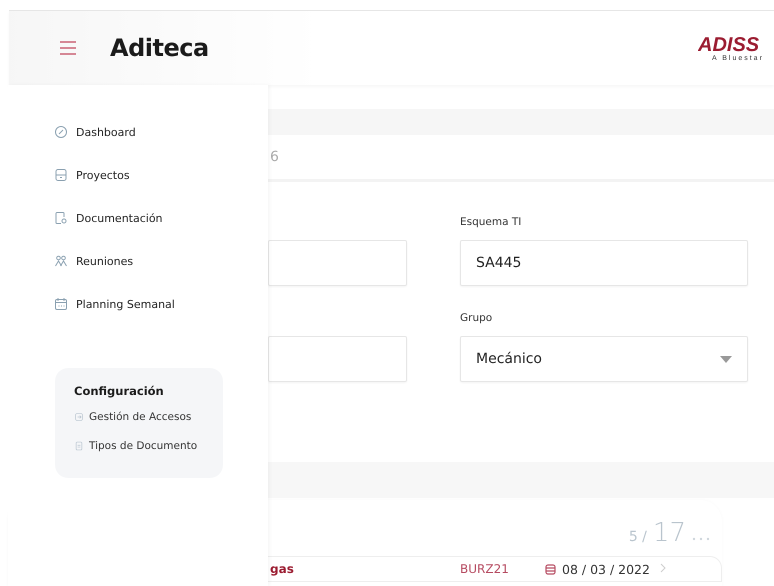 The width and height of the screenshot is (774, 586). Describe the element at coordinates (637, 537) in the screenshot. I see `page-number: 5 /` at that location.